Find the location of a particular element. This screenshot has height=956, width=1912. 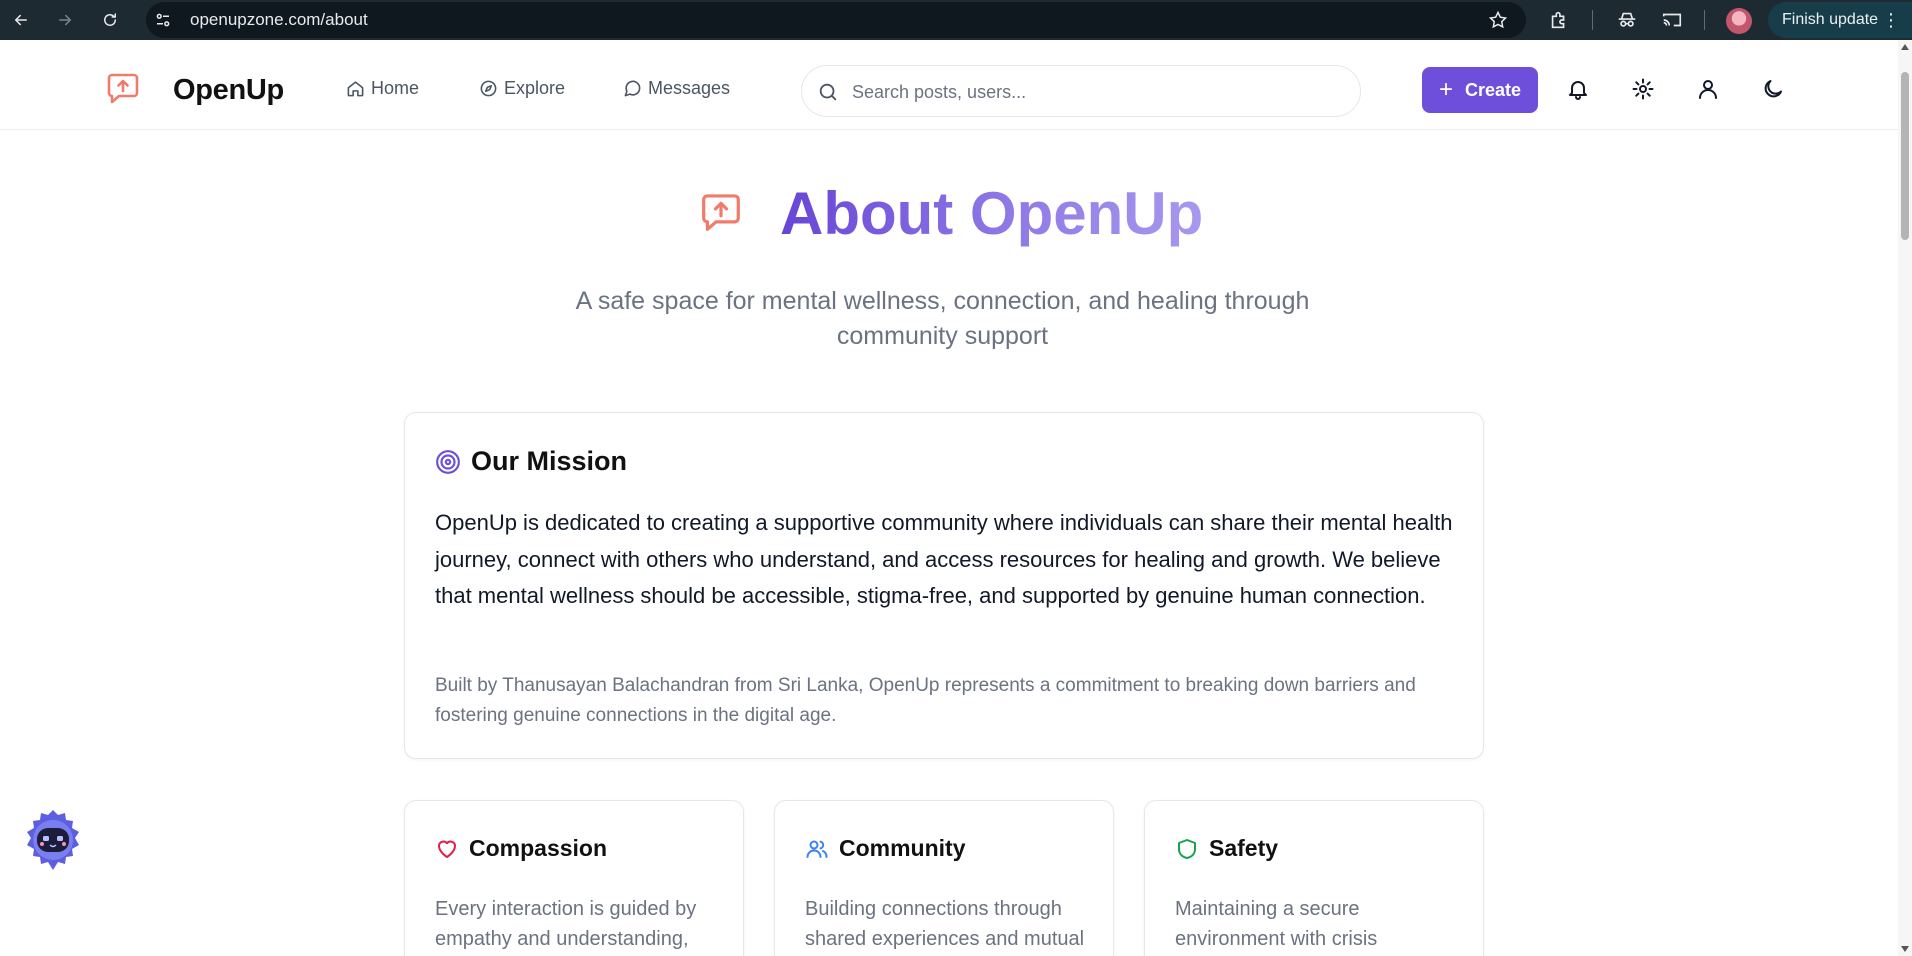

heart-icon is located at coordinates (447, 849).